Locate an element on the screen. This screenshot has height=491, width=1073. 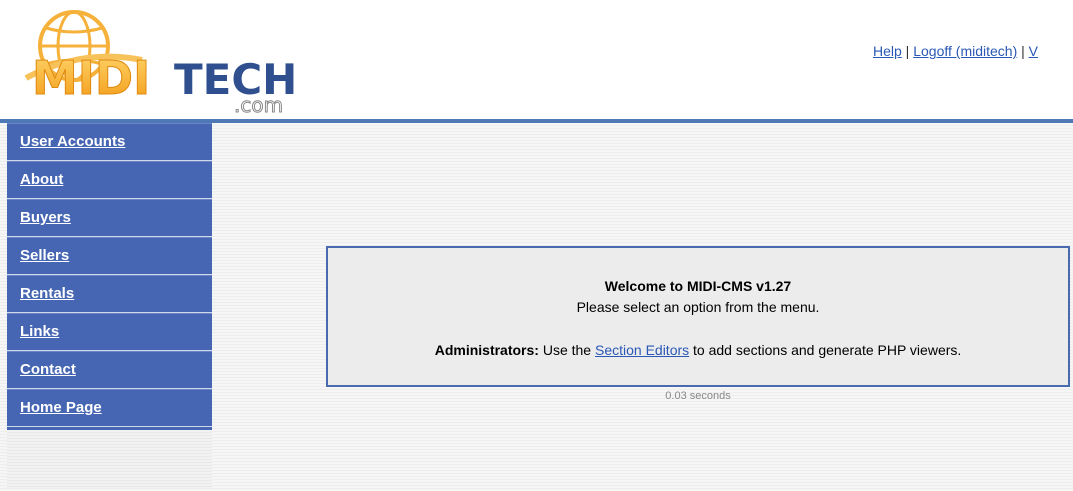
sidebar-item-home-page: Home Page is located at coordinates (109, 408).